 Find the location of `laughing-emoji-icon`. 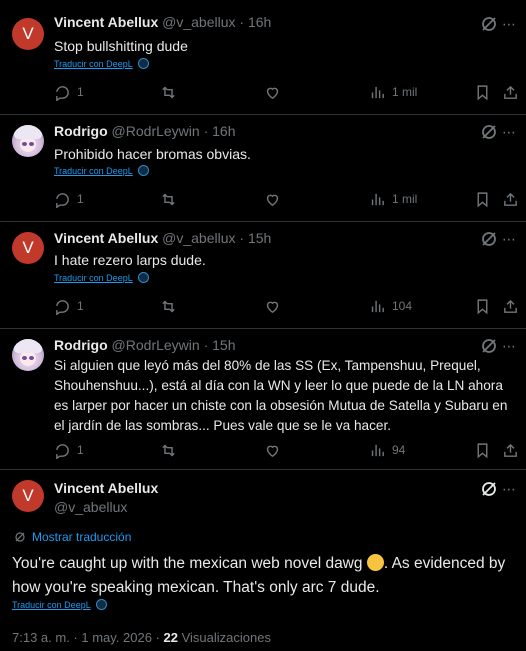

laughing-emoji-icon is located at coordinates (375, 562).